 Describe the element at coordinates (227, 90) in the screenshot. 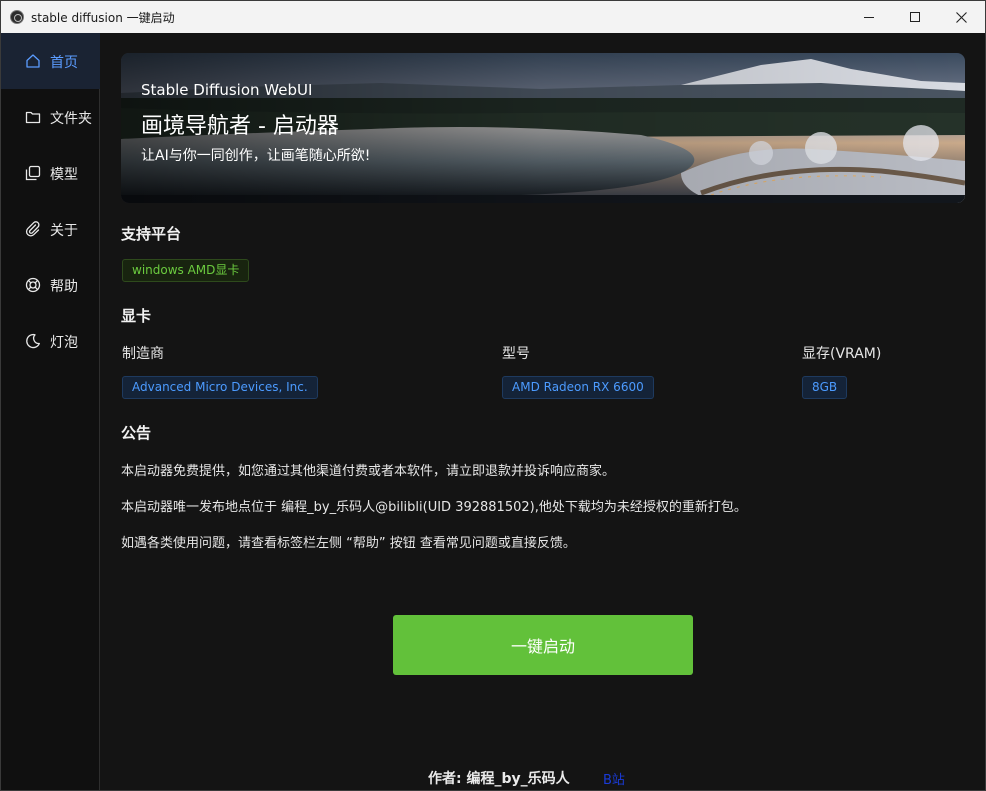

I see `banner-subtitle: Stable Diffusion WebUI` at that location.